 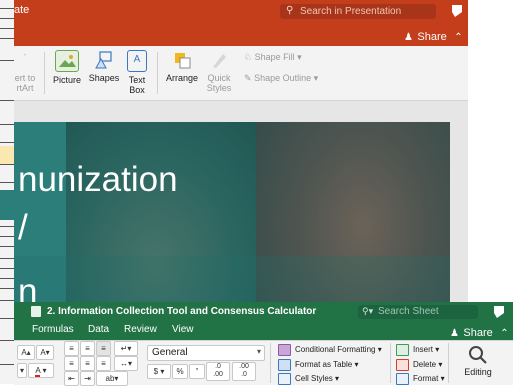 What do you see at coordinates (330, 350) in the screenshot?
I see `conditional-formatting-button: Conditional Formatting ▾` at bounding box center [330, 350].